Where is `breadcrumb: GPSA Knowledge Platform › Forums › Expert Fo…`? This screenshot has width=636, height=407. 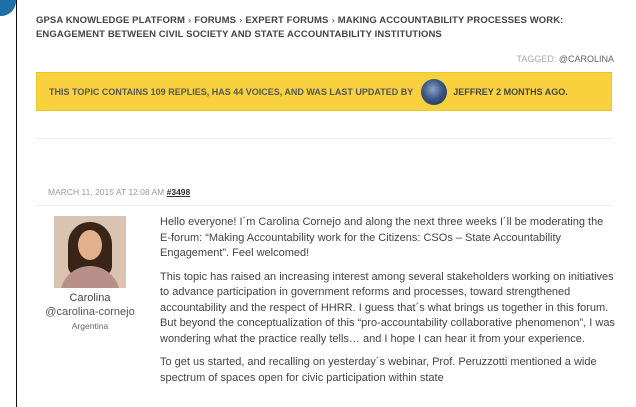
breadcrumb: GPSA Knowledge Platform › Forums › Expert Fo… is located at coordinates (331, 28).